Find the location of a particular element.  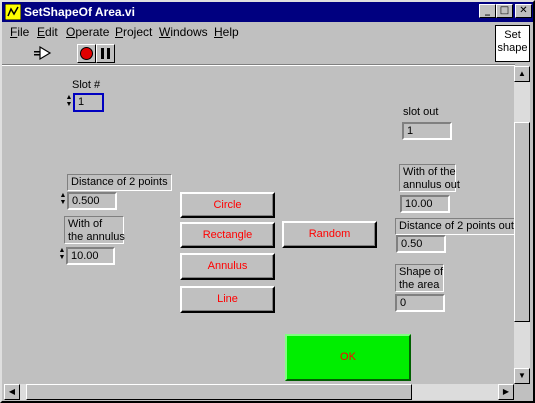

annulus-width-input: 10.00 is located at coordinates (90, 256).